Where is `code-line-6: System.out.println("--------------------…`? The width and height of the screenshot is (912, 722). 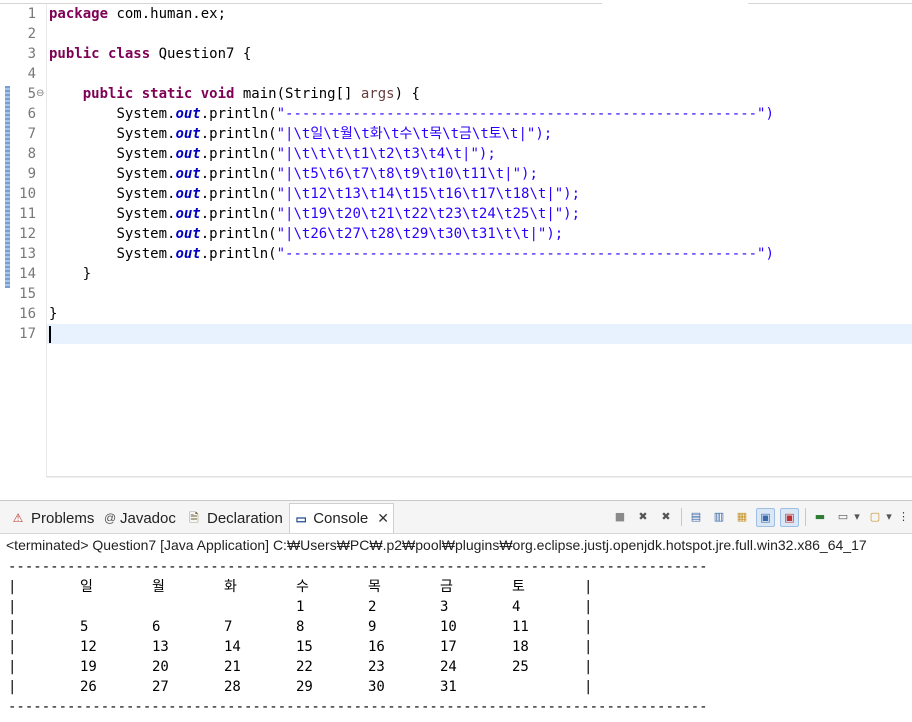 code-line-6: System.out.println("--------------------… is located at coordinates (445, 114).